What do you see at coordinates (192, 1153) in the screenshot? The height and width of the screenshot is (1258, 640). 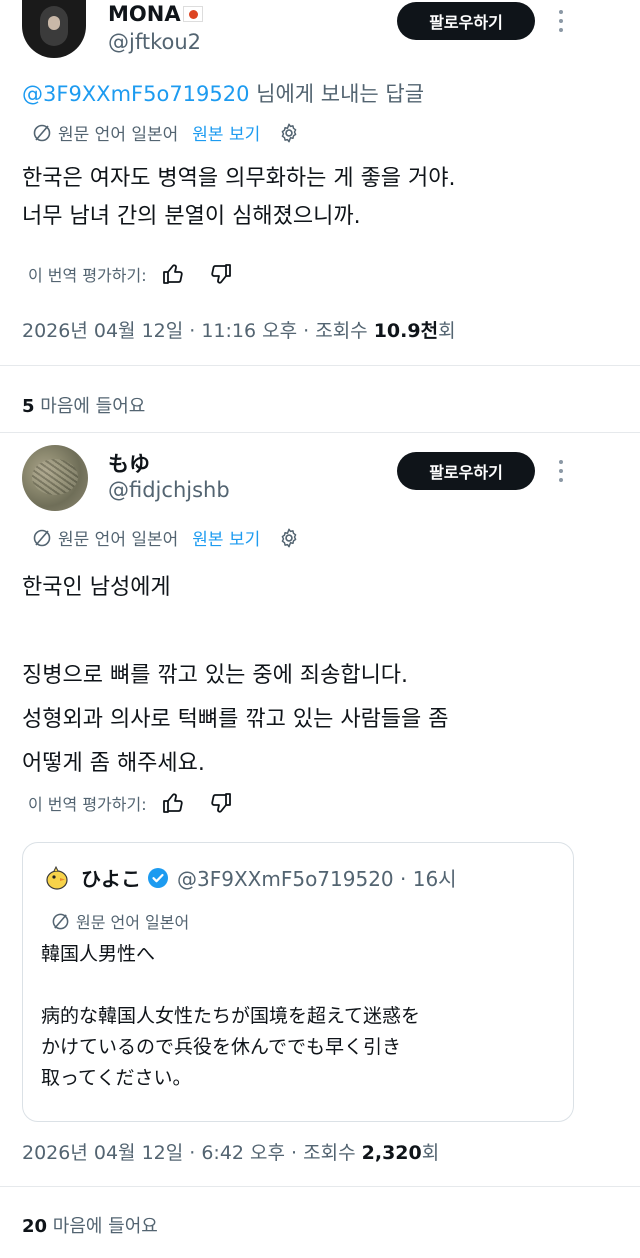 I see `timestamp-views: 2026년 04월 12일 · 6:42 오후 · 조회수` at bounding box center [192, 1153].